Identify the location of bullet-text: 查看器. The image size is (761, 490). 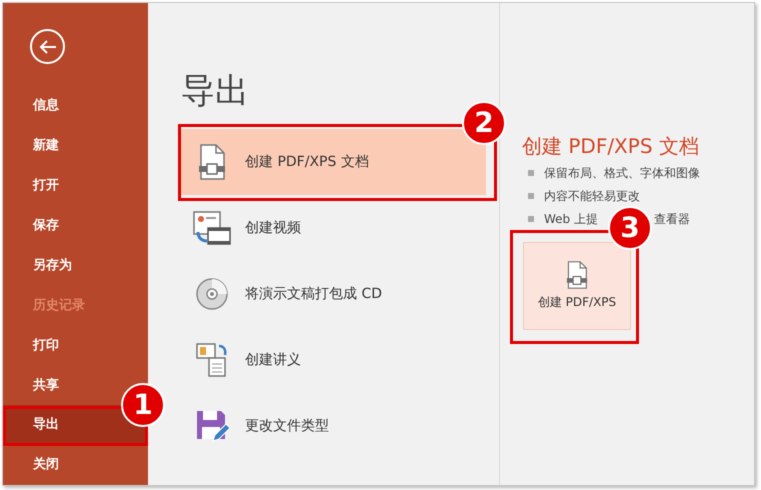
(672, 219).